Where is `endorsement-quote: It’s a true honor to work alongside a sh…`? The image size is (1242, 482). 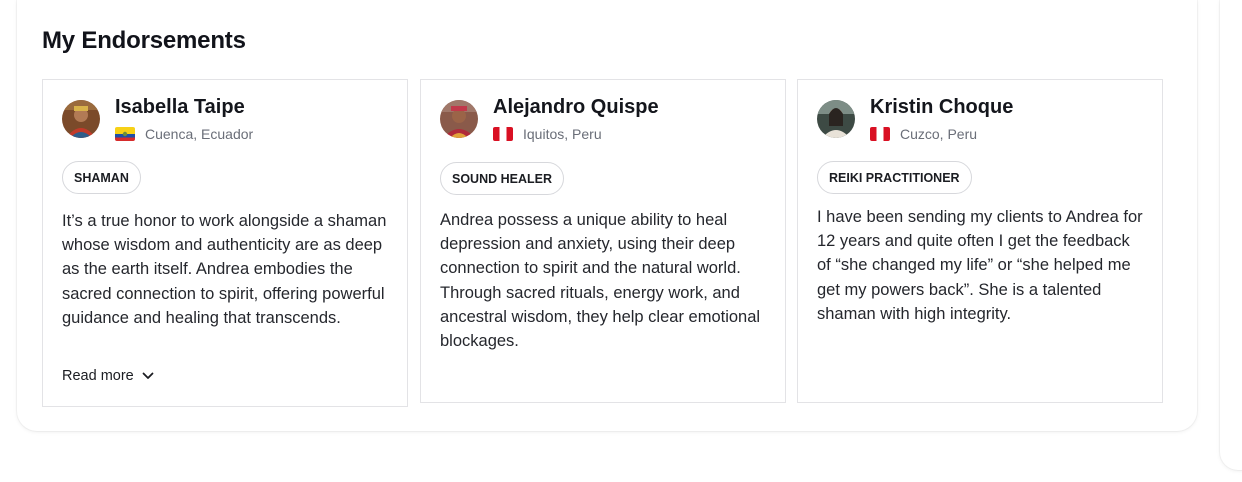
endorsement-quote: It’s a true honor to work alongside a sh… is located at coordinates (224, 269).